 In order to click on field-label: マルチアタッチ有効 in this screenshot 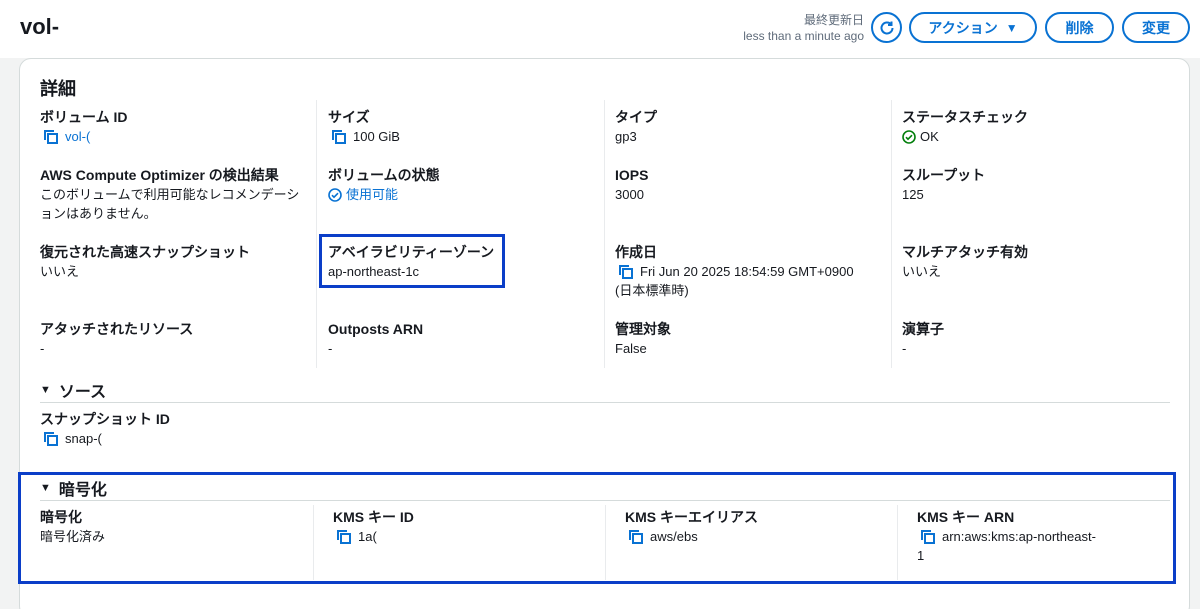, I will do `click(965, 252)`.